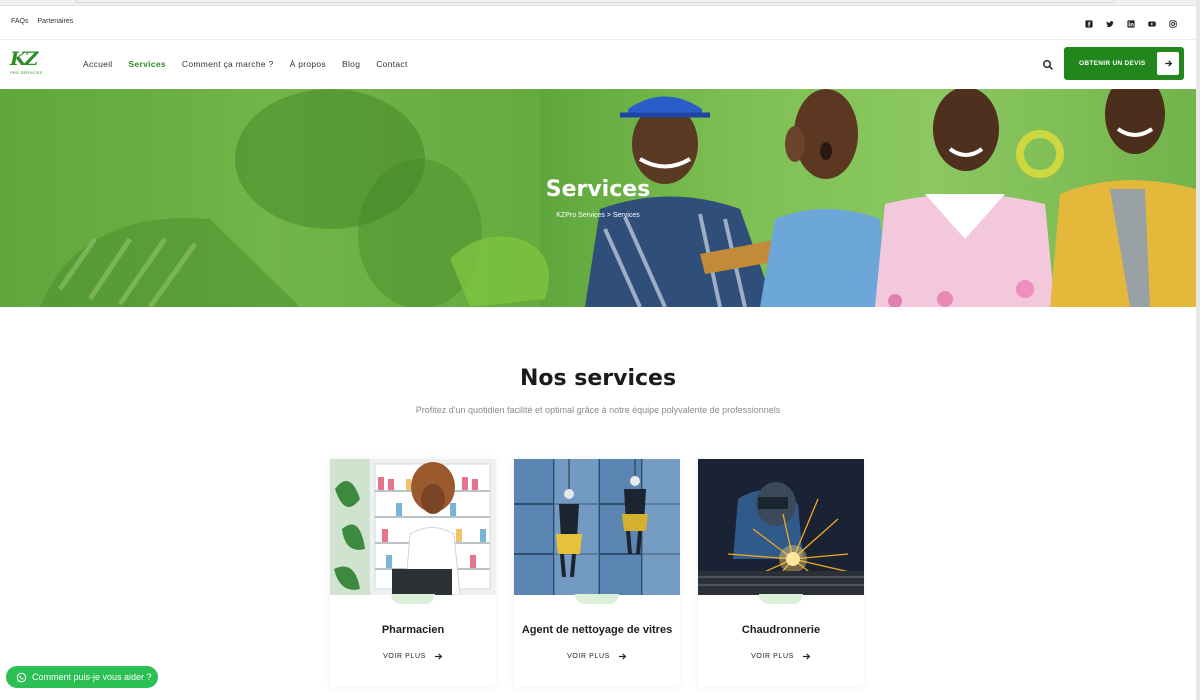 Image resolution: width=1200 pixels, height=700 pixels. Describe the element at coordinates (598, 378) in the screenshot. I see `section-title: Nos services` at that location.